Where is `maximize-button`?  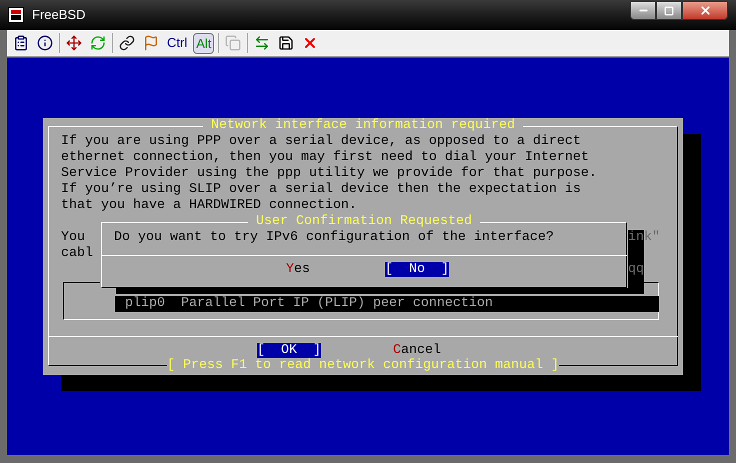
maximize-button is located at coordinates (669, 10).